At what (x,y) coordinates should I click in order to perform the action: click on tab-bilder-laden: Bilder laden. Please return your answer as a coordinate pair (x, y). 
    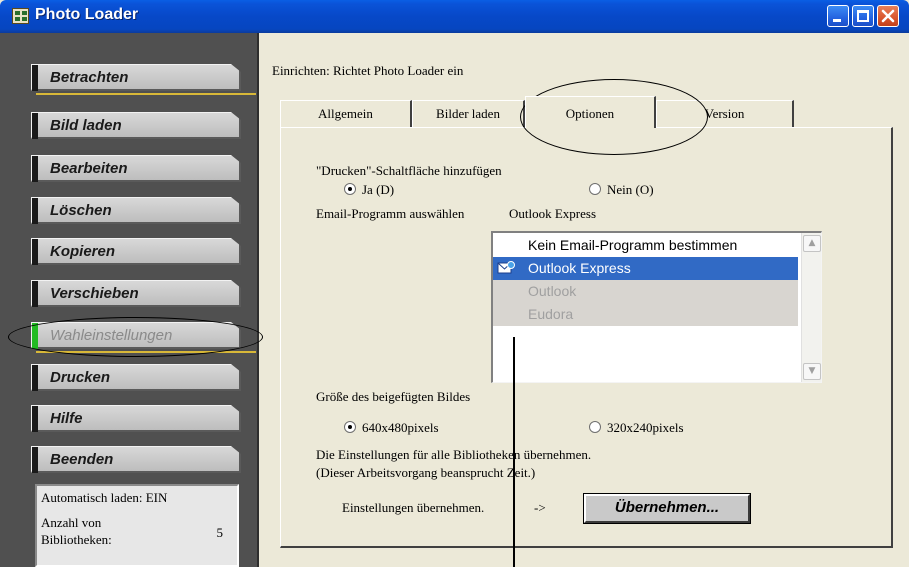
    Looking at the image, I should click on (468, 113).